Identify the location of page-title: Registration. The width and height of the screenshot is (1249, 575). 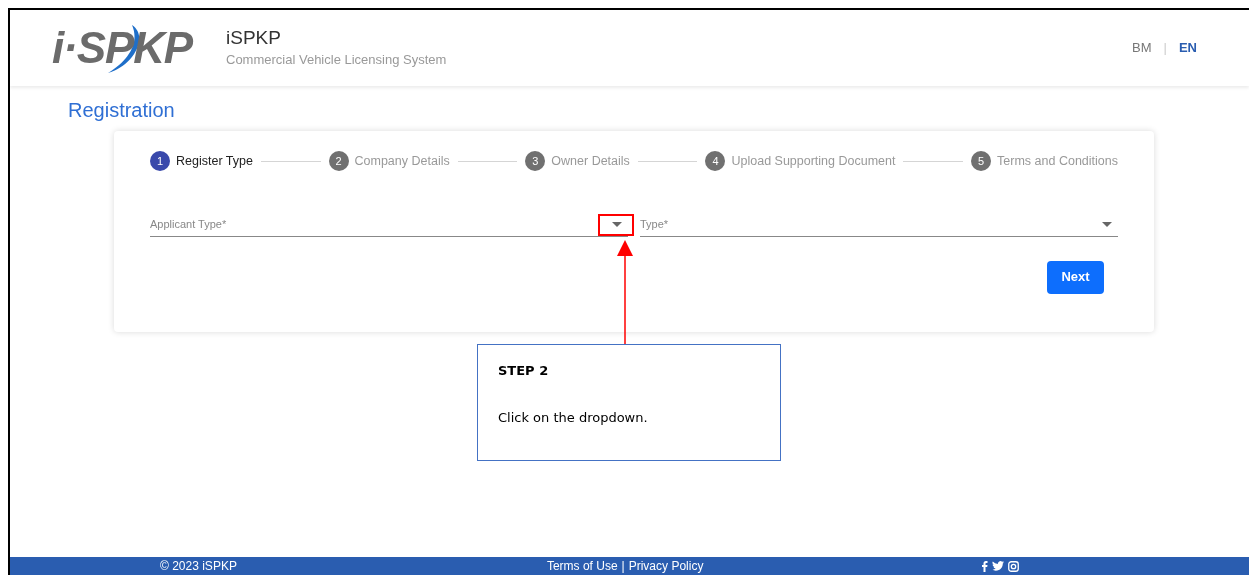
(122, 110).